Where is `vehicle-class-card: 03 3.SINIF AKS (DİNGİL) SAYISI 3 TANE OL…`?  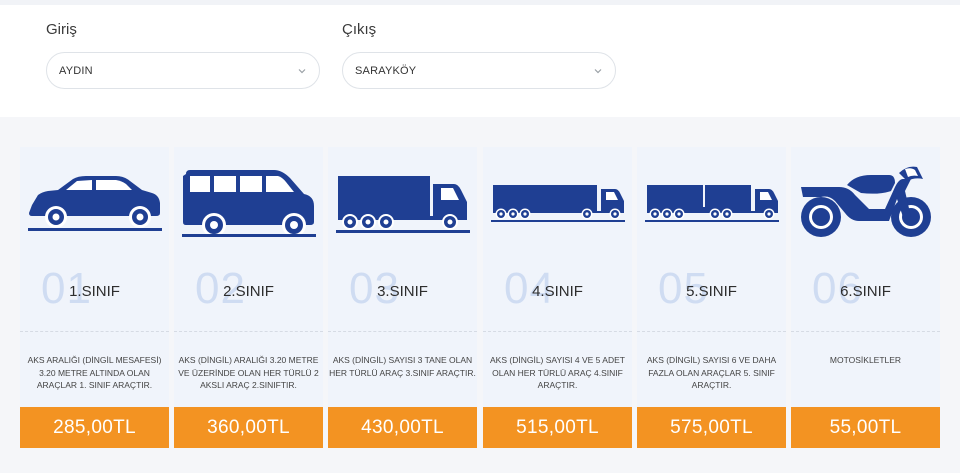
vehicle-class-card: 03 3.SINIF AKS (DİNGİL) SAYISI 3 TANE OL… is located at coordinates (402, 297).